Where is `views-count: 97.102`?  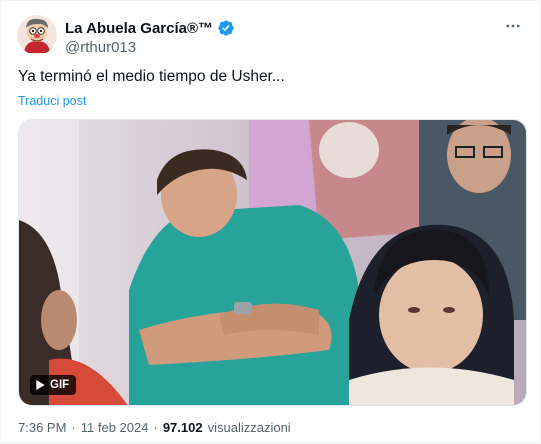 views-count: 97.102 is located at coordinates (182, 427).